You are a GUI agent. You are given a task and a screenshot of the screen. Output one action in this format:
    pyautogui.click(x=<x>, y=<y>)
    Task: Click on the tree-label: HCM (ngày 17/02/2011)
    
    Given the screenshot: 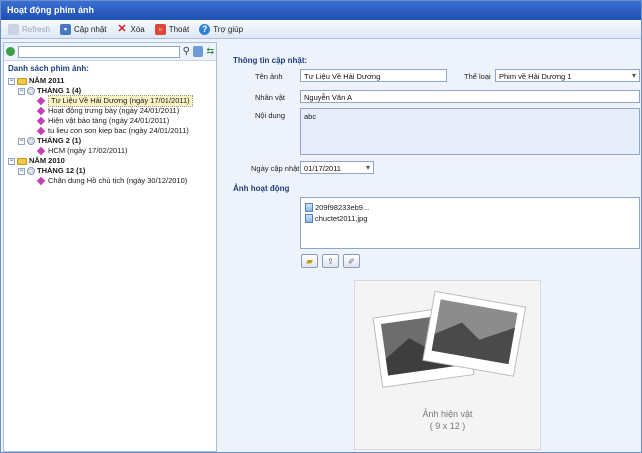 What is the action you would take?
    pyautogui.click(x=88, y=150)
    